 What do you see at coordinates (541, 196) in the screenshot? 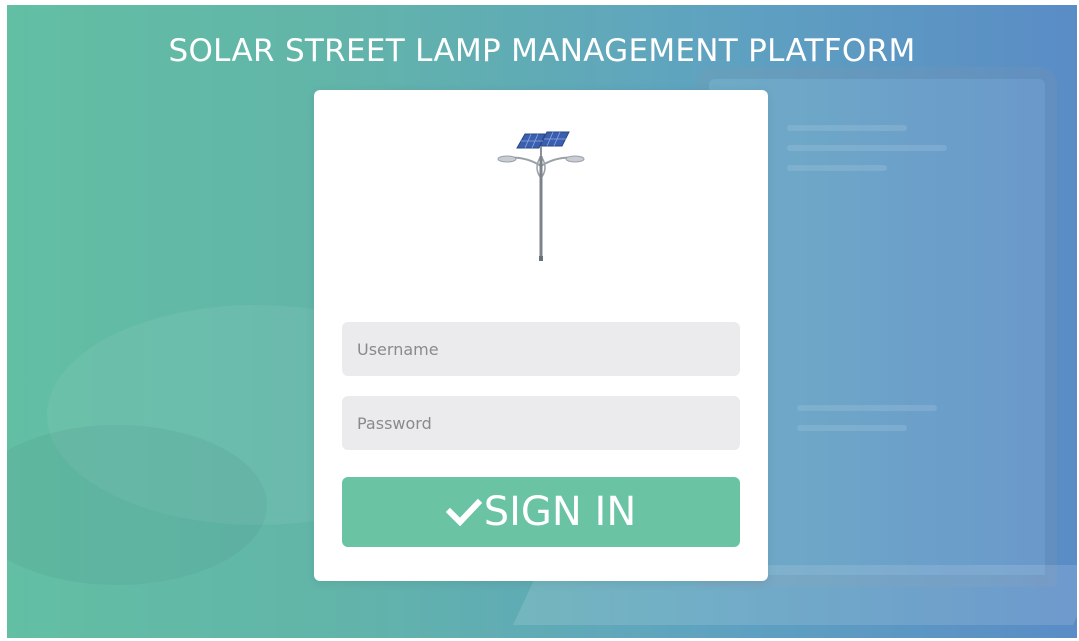
I see `solar-street-lamp-icon` at bounding box center [541, 196].